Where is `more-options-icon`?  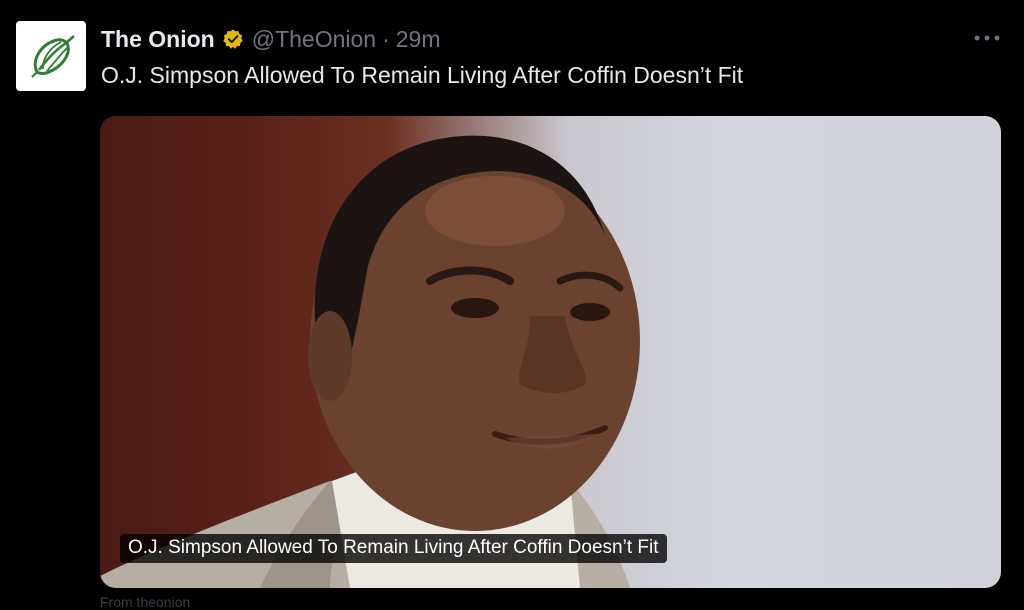 more-options-icon is located at coordinates (987, 38).